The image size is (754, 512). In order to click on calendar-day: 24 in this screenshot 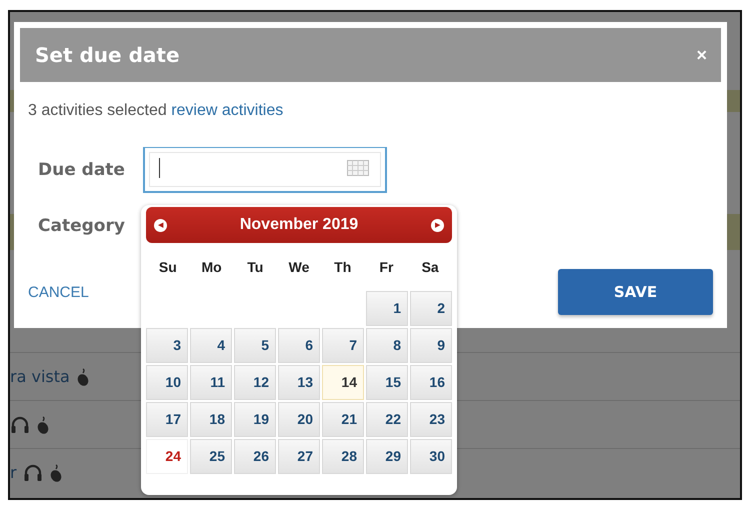, I will do `click(167, 456)`.